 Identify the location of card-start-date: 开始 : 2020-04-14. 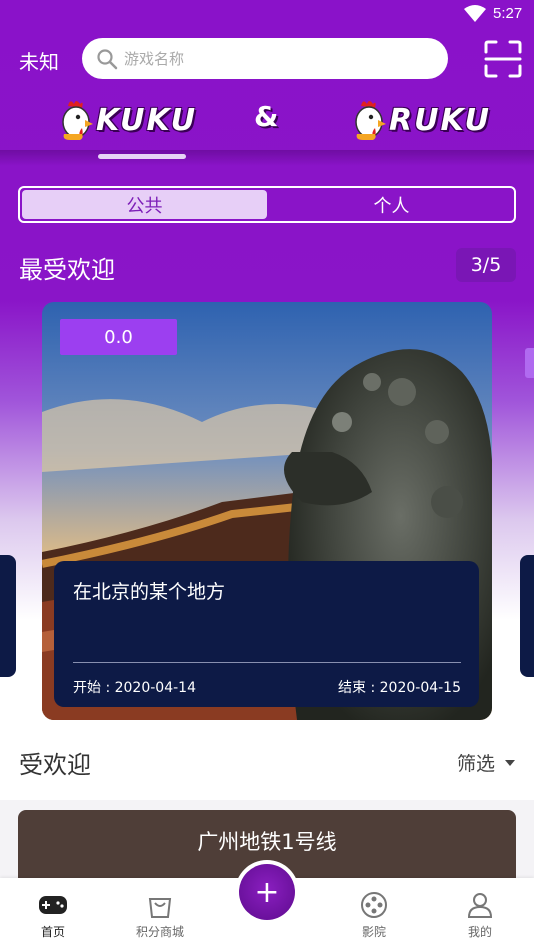
(134, 688).